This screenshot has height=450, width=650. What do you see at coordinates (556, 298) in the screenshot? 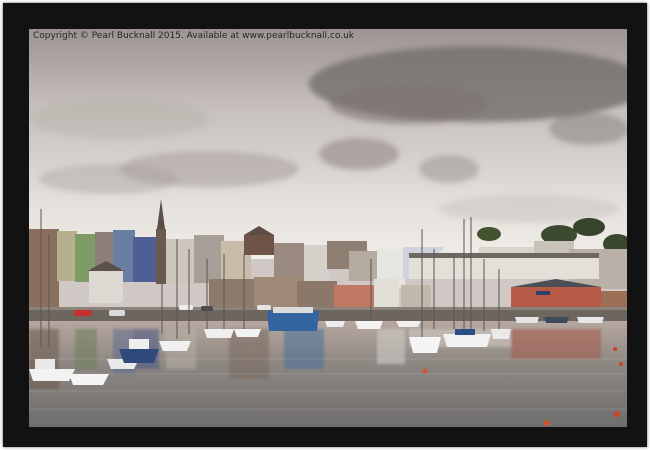
I see `harbour-warehouse` at bounding box center [556, 298].